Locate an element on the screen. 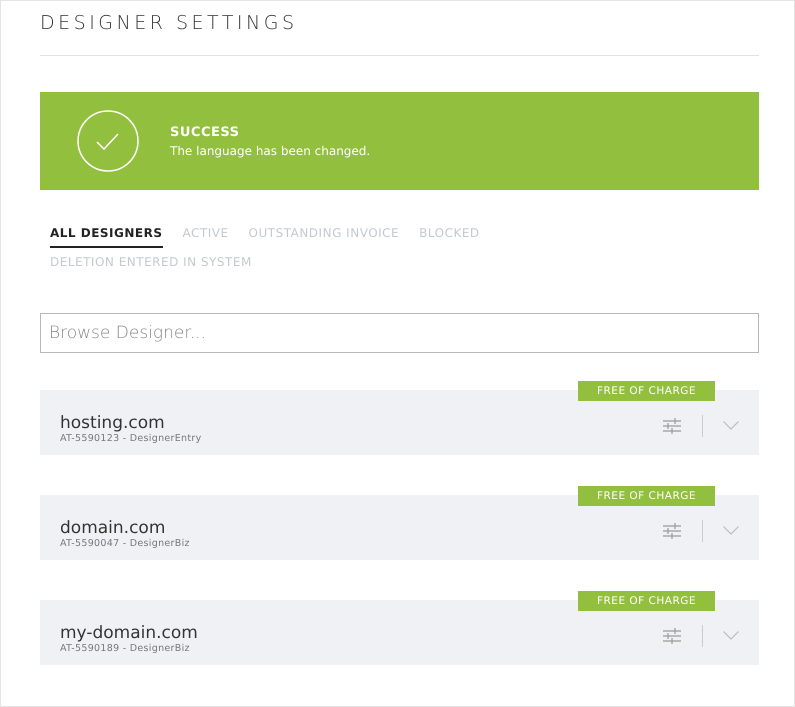 The width and height of the screenshot is (795, 707). designer-detail: AT-5590123 - DesignerEntry is located at coordinates (131, 438).